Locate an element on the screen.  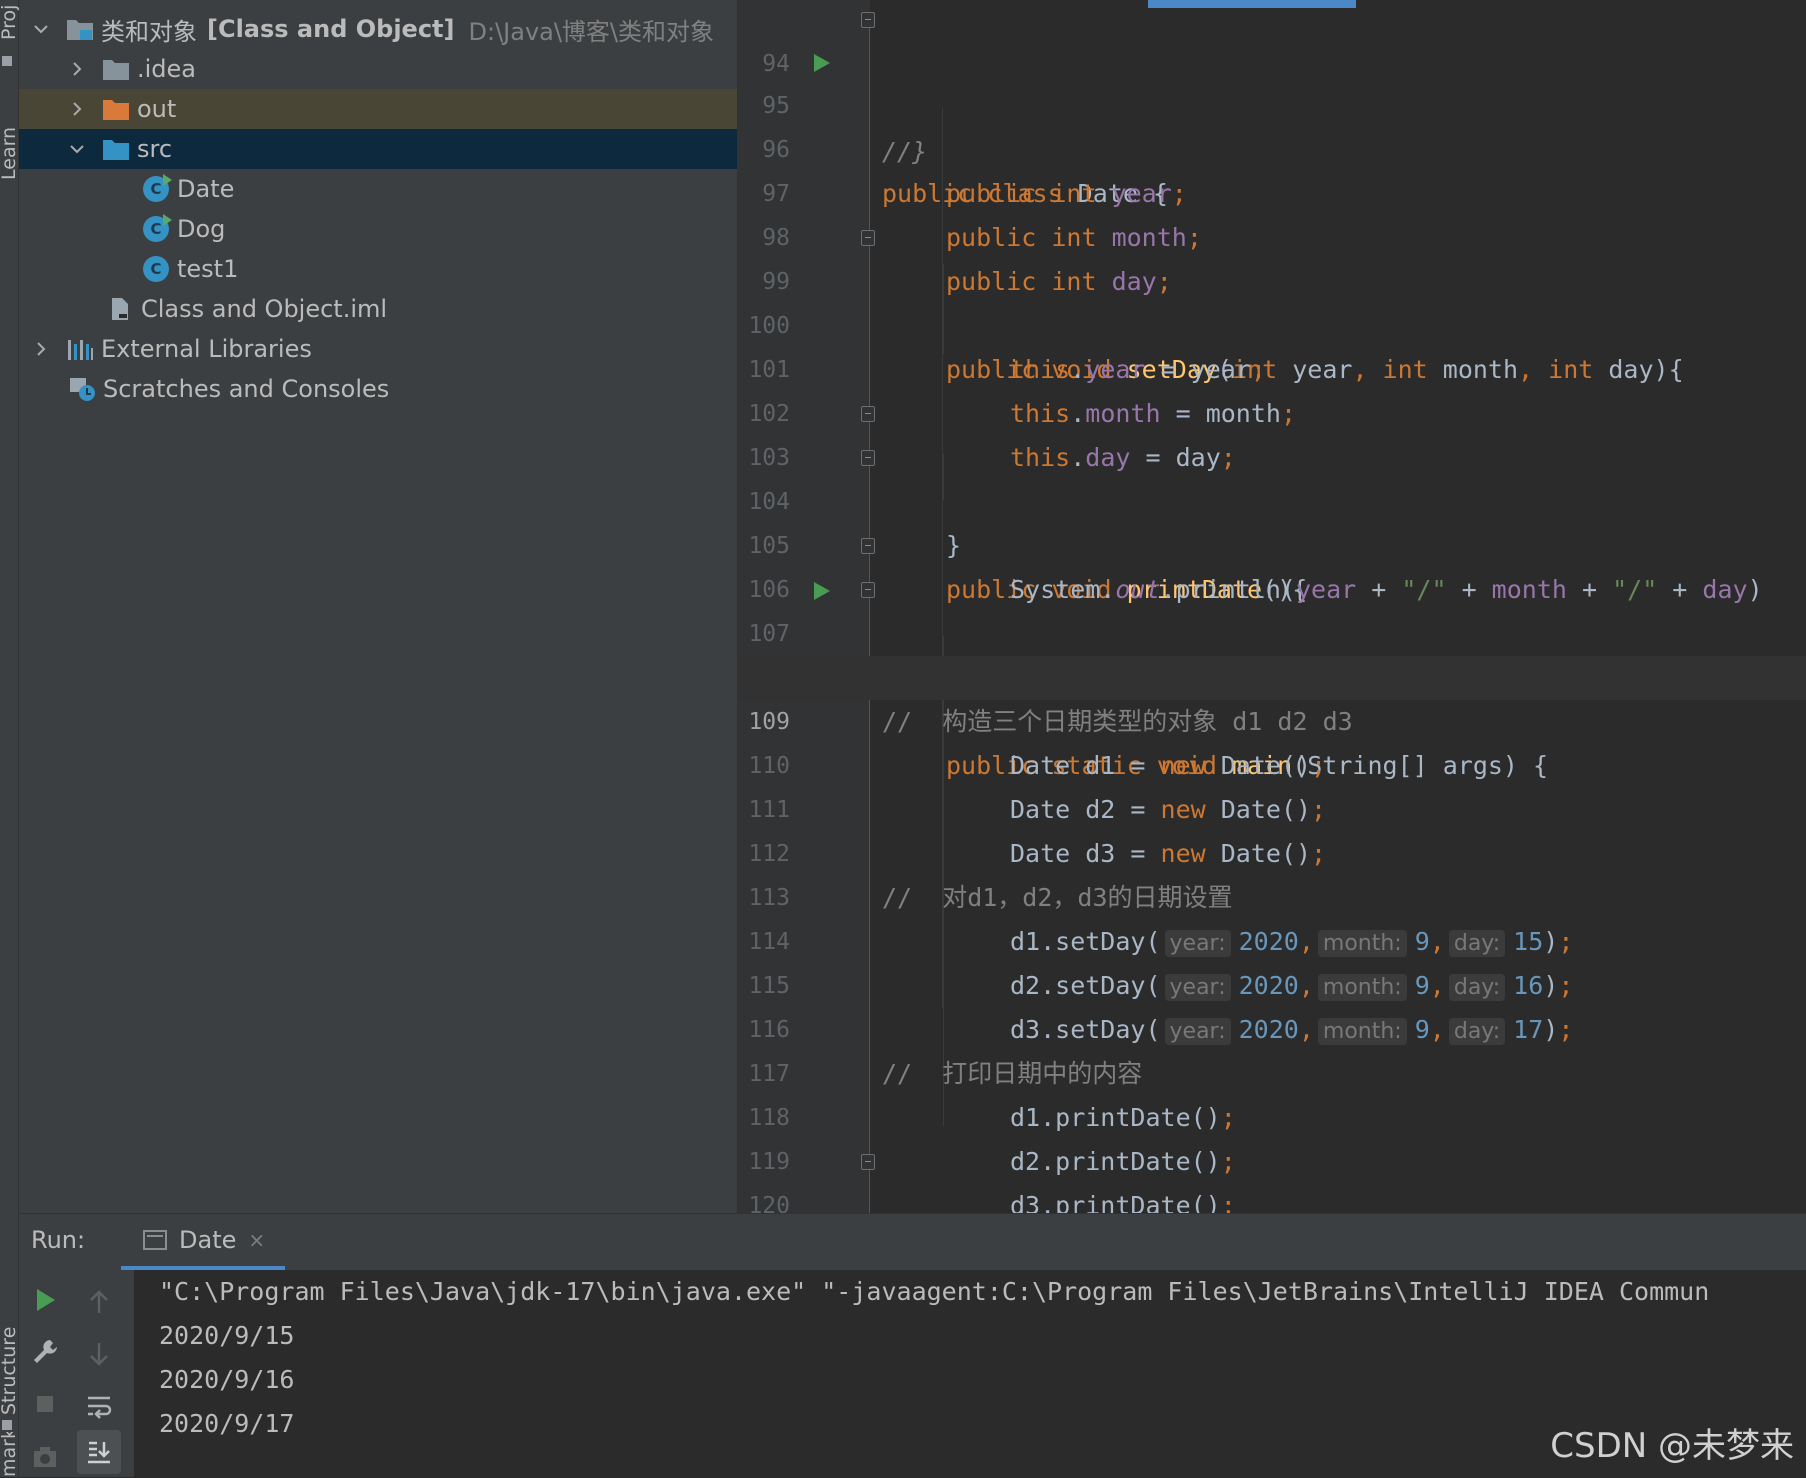
code-line-117: 117 d1.printDate(); is located at coordinates (1272, 1070).